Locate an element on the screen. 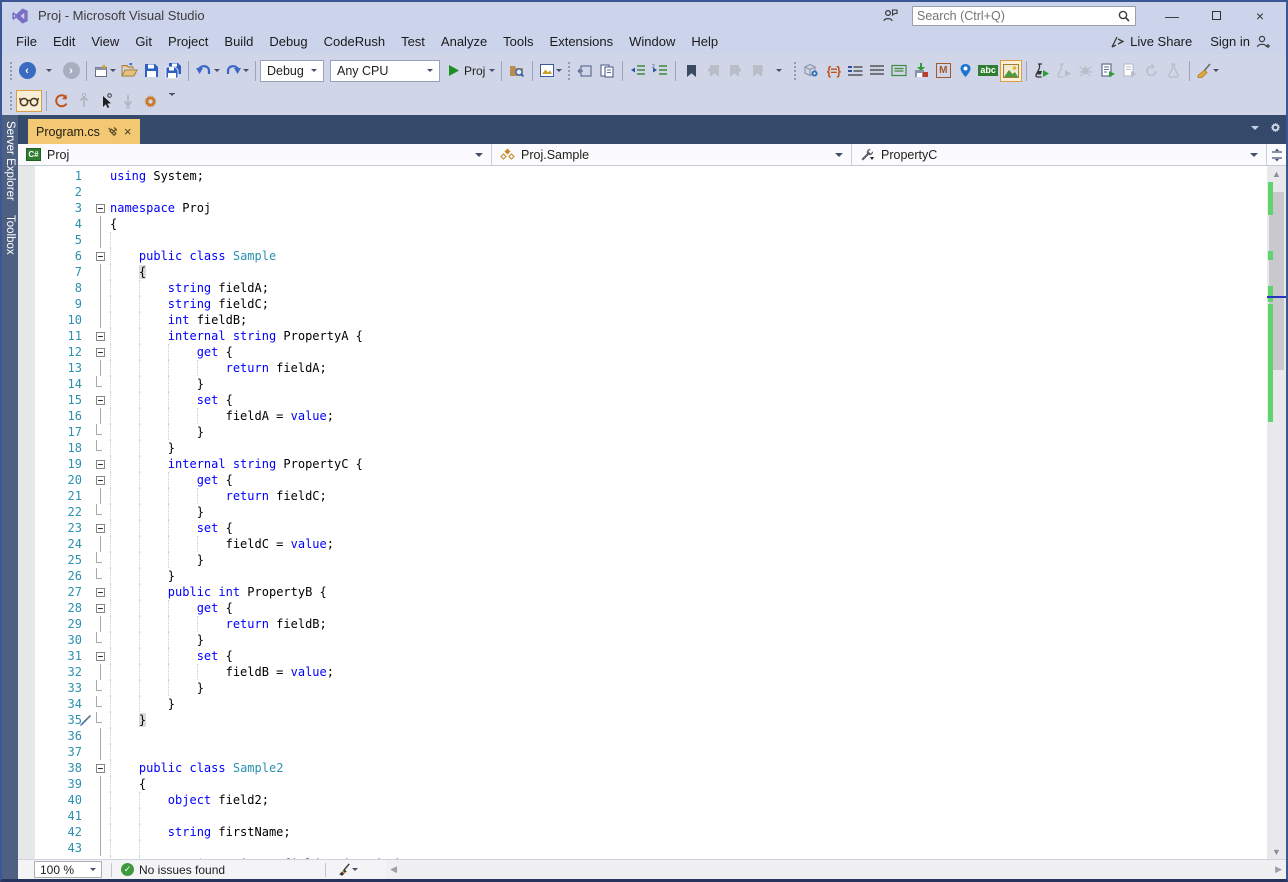 The width and height of the screenshot is (1288, 882). menu-item-test: Test is located at coordinates (413, 41).